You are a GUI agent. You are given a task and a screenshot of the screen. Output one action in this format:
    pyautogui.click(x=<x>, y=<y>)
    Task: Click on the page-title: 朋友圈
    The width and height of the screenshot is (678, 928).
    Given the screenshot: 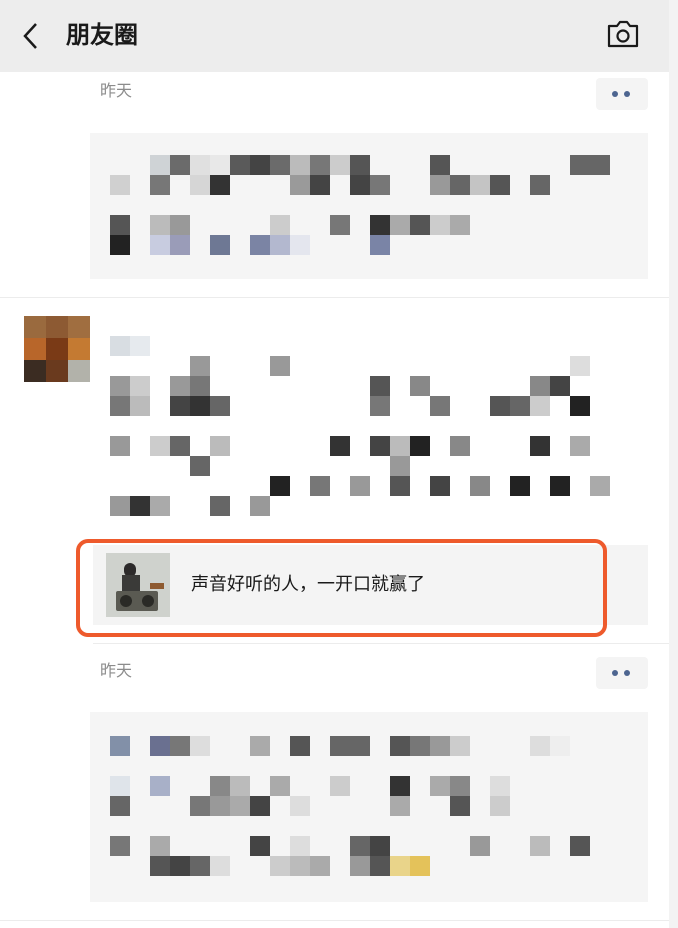 What is the action you would take?
    pyautogui.click(x=102, y=35)
    